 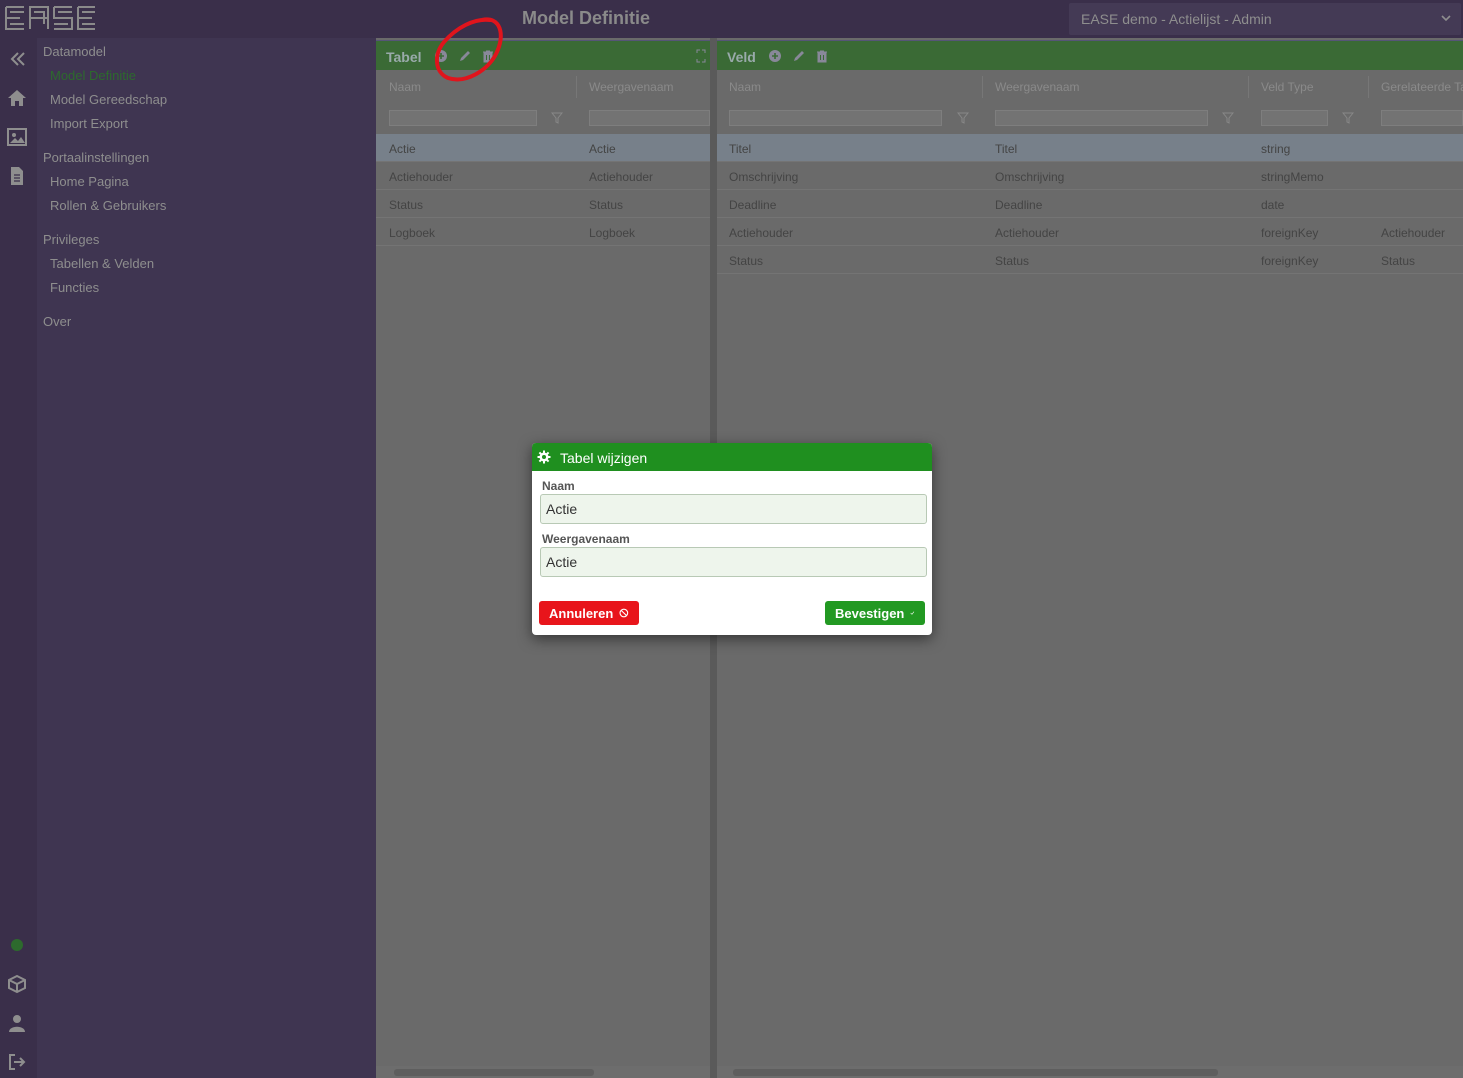 I want to click on table-row: Deadline Deadline date, so click(x=1090, y=204).